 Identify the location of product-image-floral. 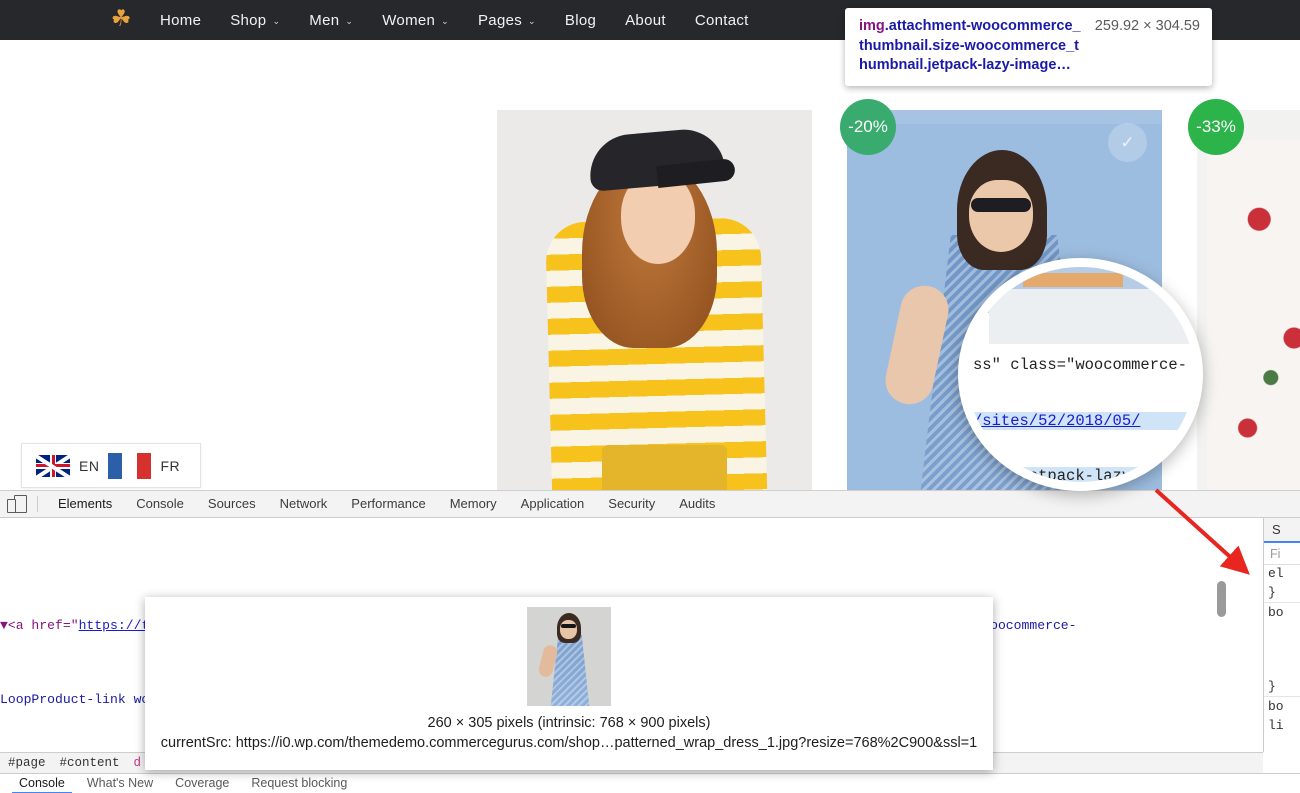
(1248, 300).